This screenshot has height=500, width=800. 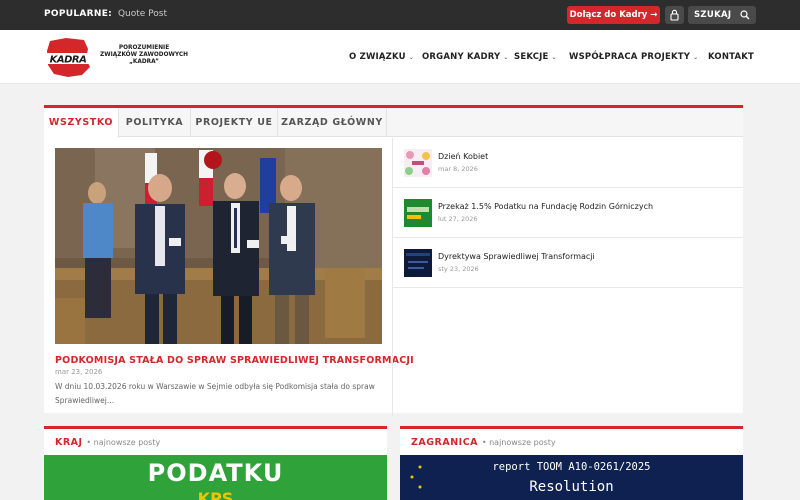 What do you see at coordinates (458, 169) in the screenshot?
I see `post-date: mar 8, 2026` at bounding box center [458, 169].